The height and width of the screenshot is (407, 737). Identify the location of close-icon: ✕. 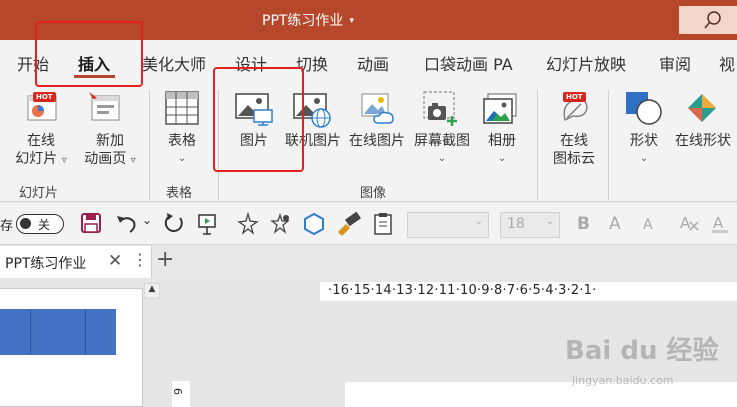
(115, 261).